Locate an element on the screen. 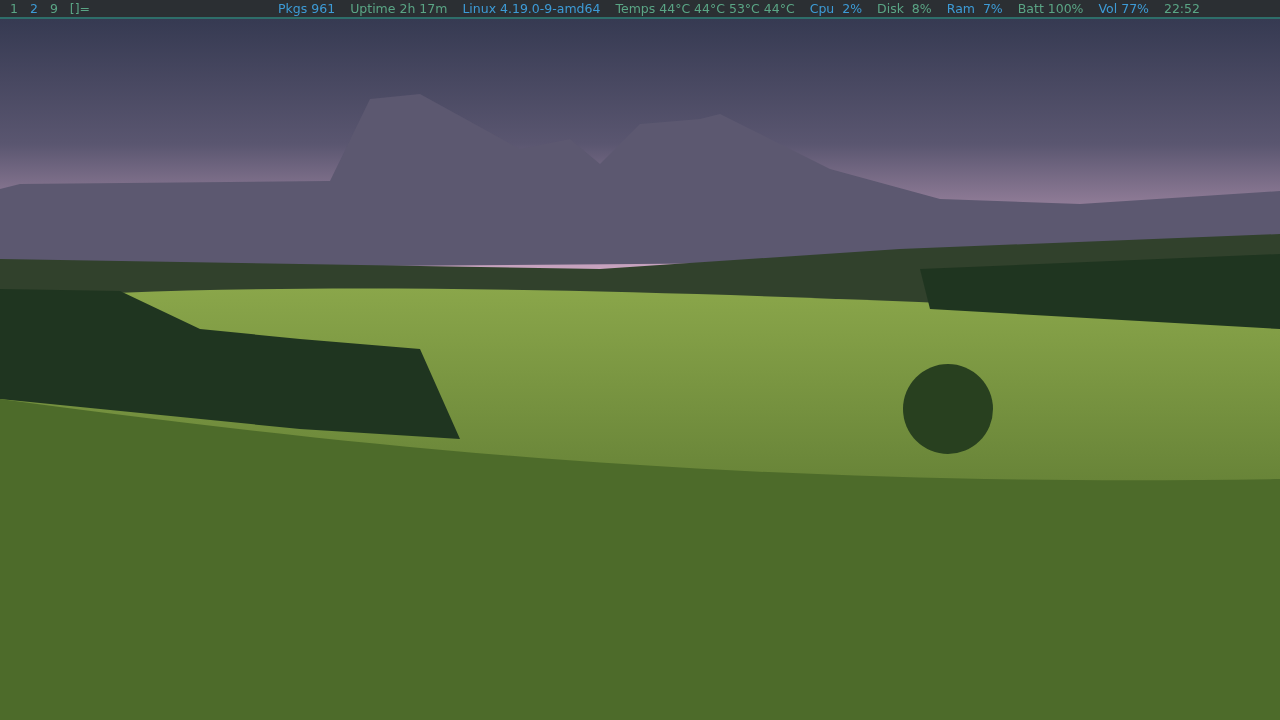 Image resolution: width=1280 pixels, height=720 pixels. layout-indicator: []= is located at coordinates (80, 8).